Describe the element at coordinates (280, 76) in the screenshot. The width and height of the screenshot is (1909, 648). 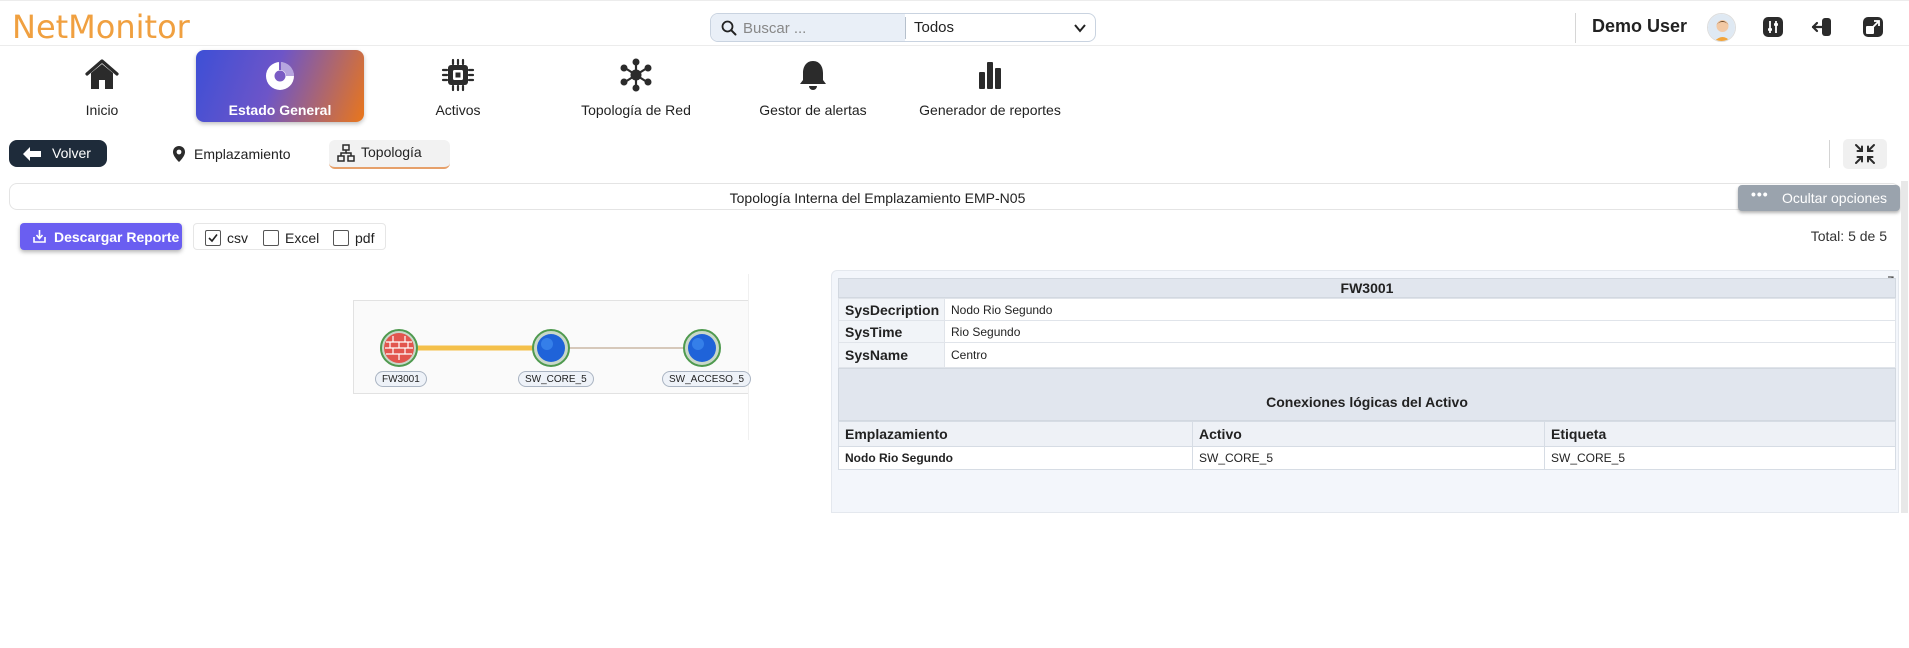
I see `dashboard-icon` at that location.